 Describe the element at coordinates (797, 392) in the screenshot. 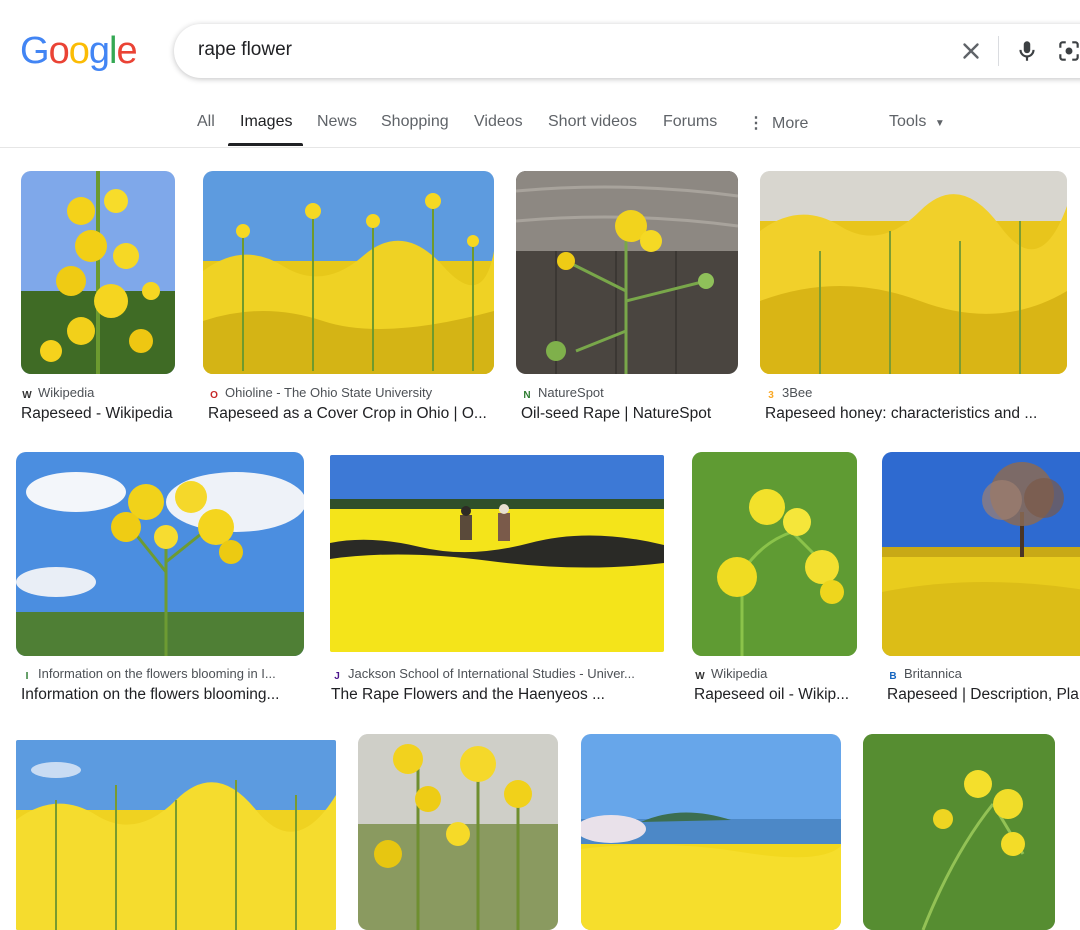

I see `result-source-label: 3Bee` at that location.